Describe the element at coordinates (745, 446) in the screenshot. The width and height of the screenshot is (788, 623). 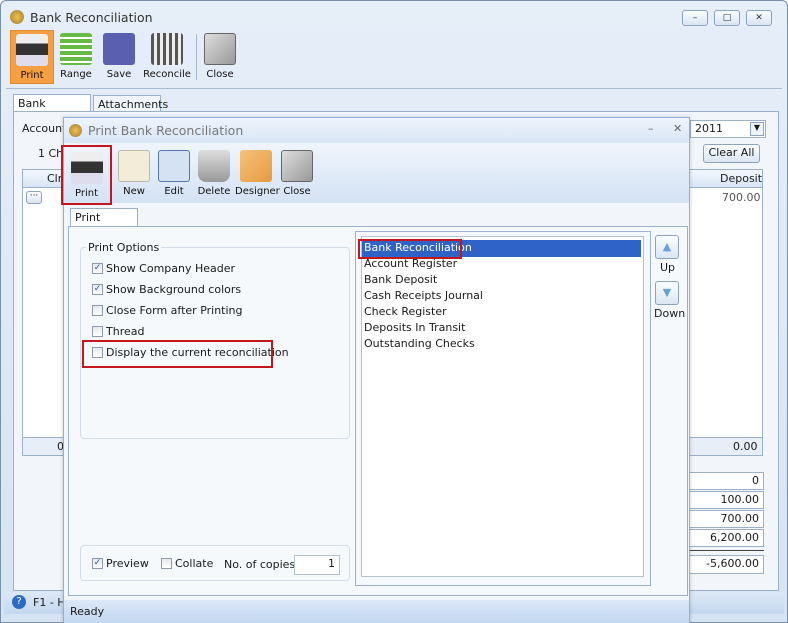
I see `footer-right: 0.00` at that location.